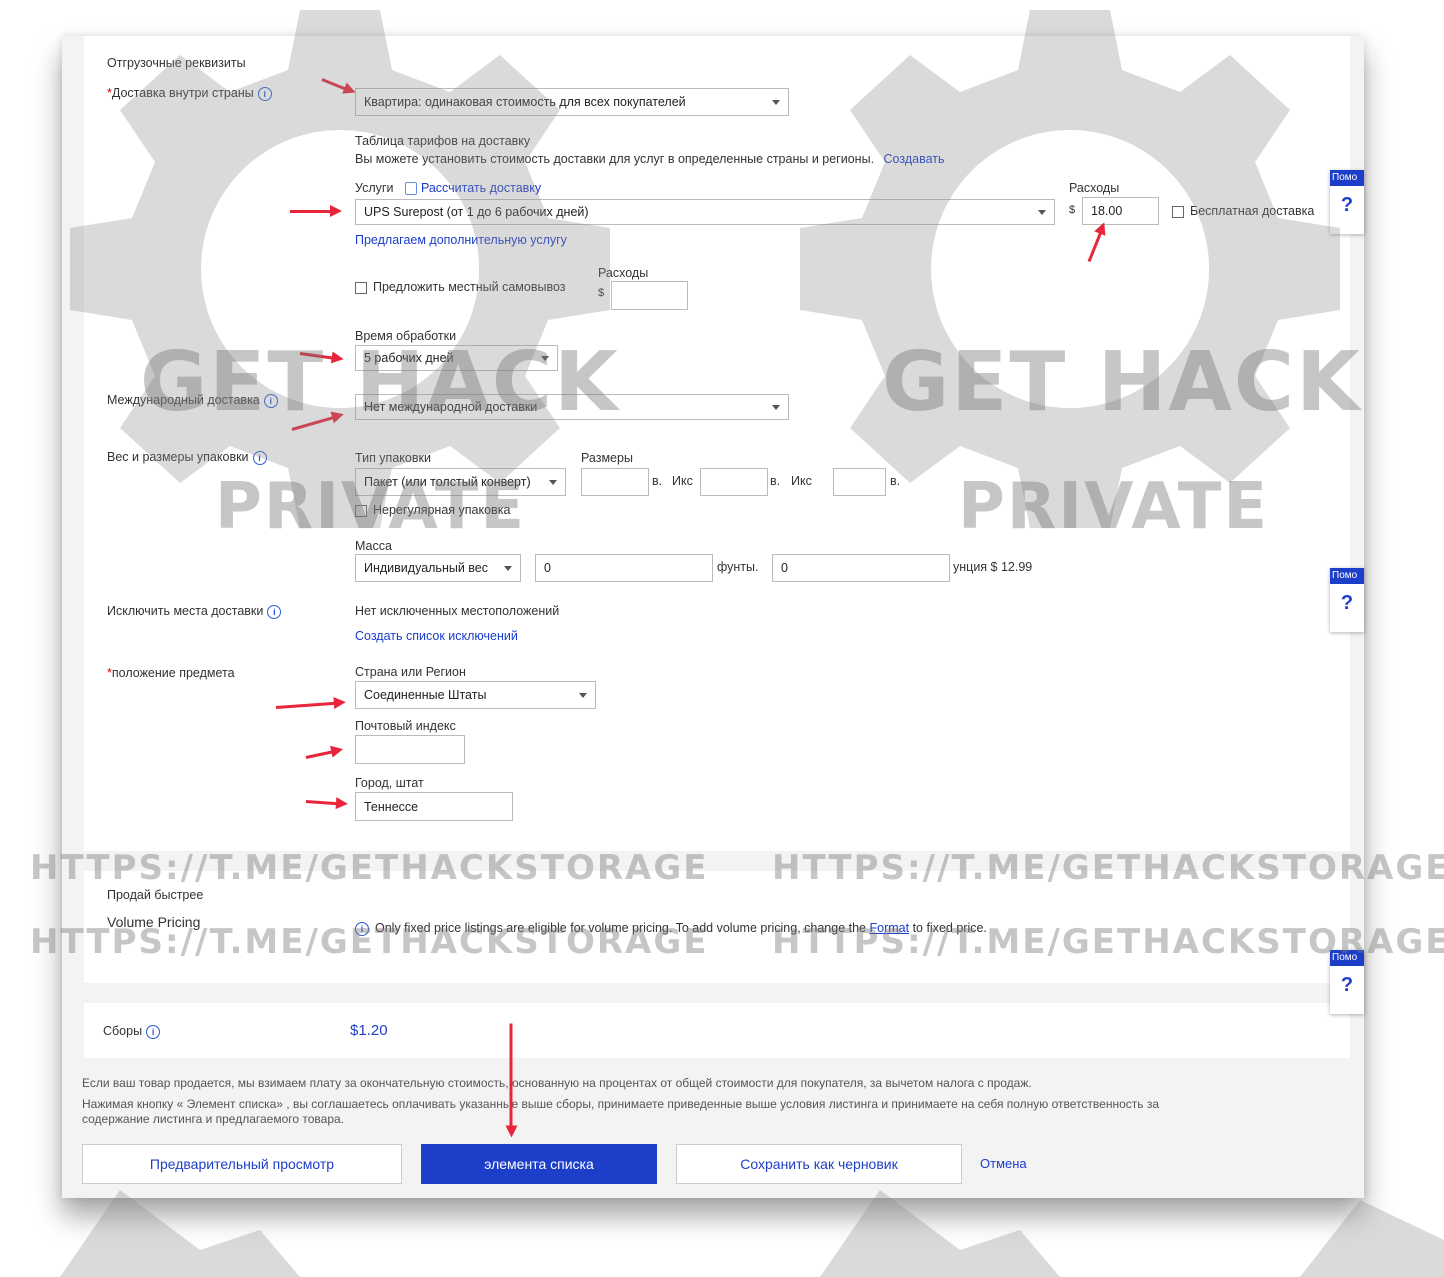 The height and width of the screenshot is (1277, 1444). I want to click on length-unit: в., so click(657, 481).